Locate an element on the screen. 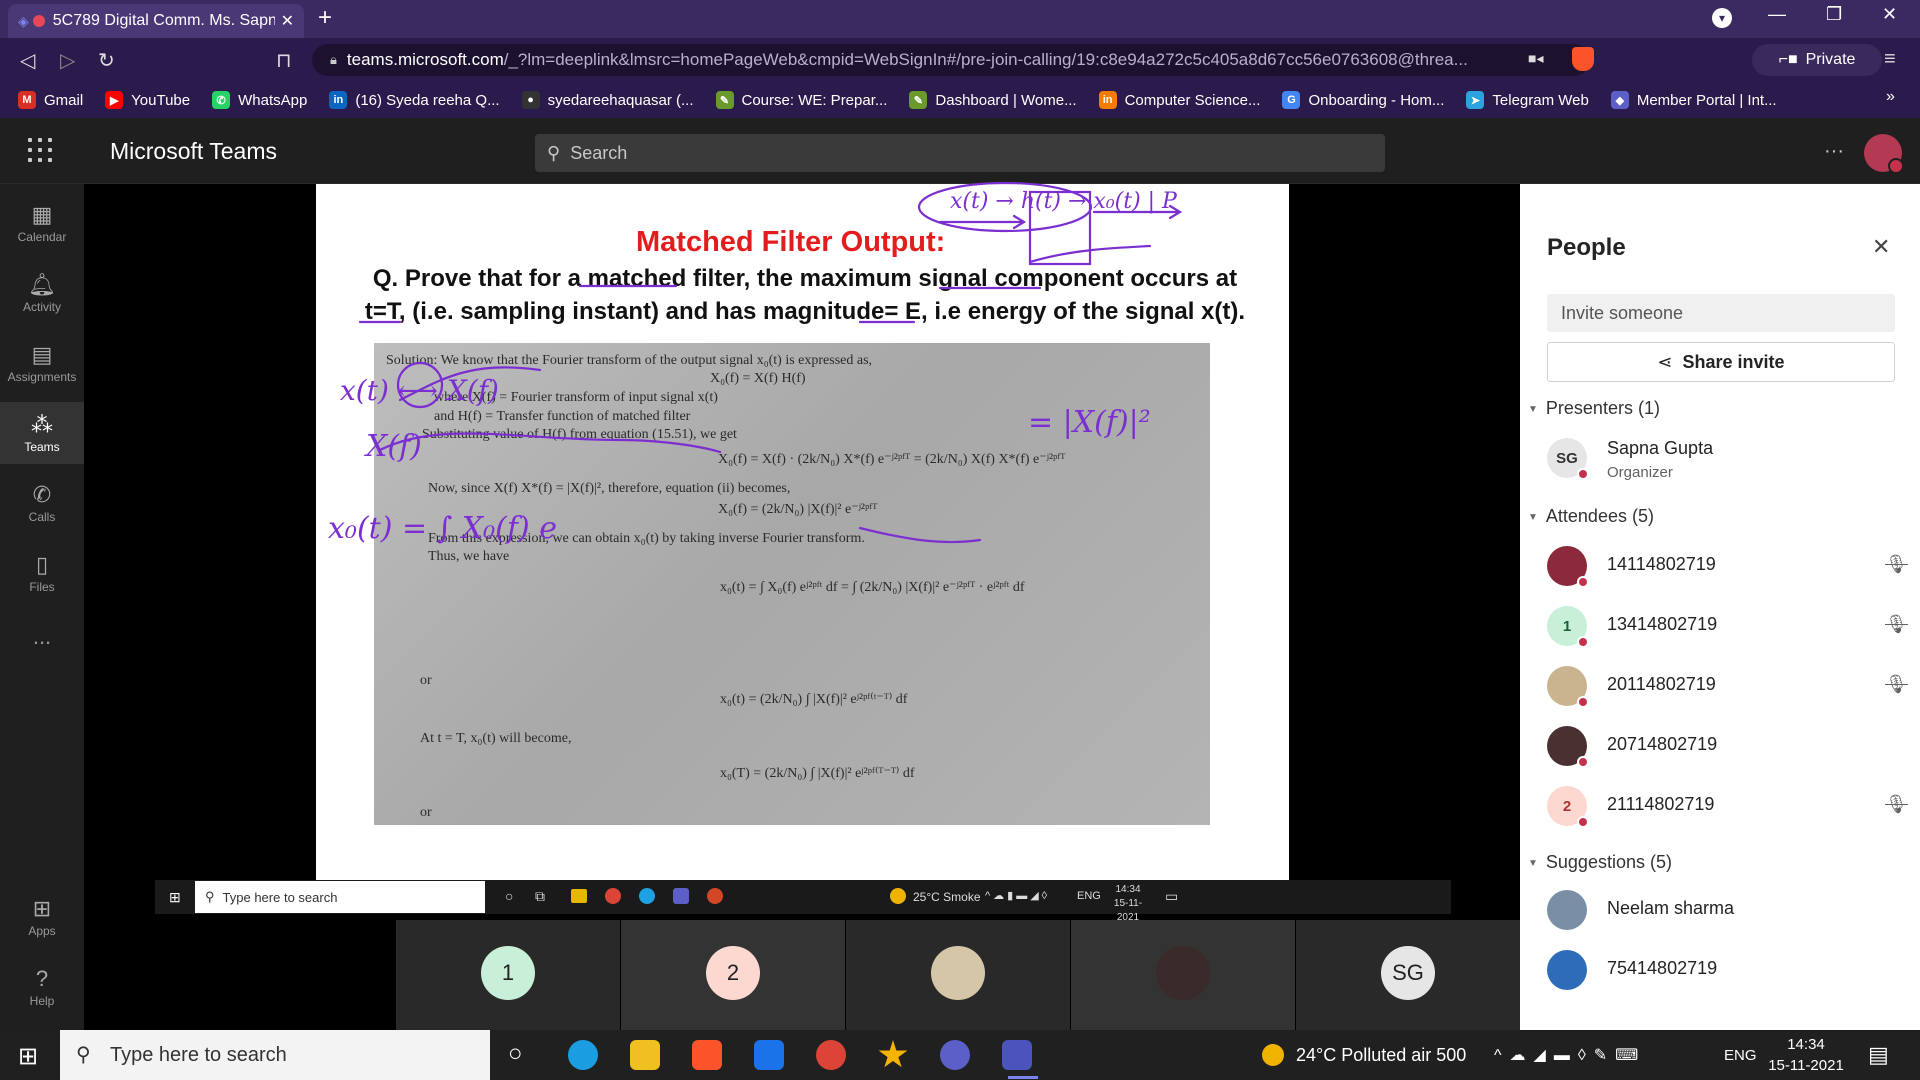 Image resolution: width=1920 pixels, height=1080 pixels. rail-item-apps: ⊞ Apps is located at coordinates (42, 925).